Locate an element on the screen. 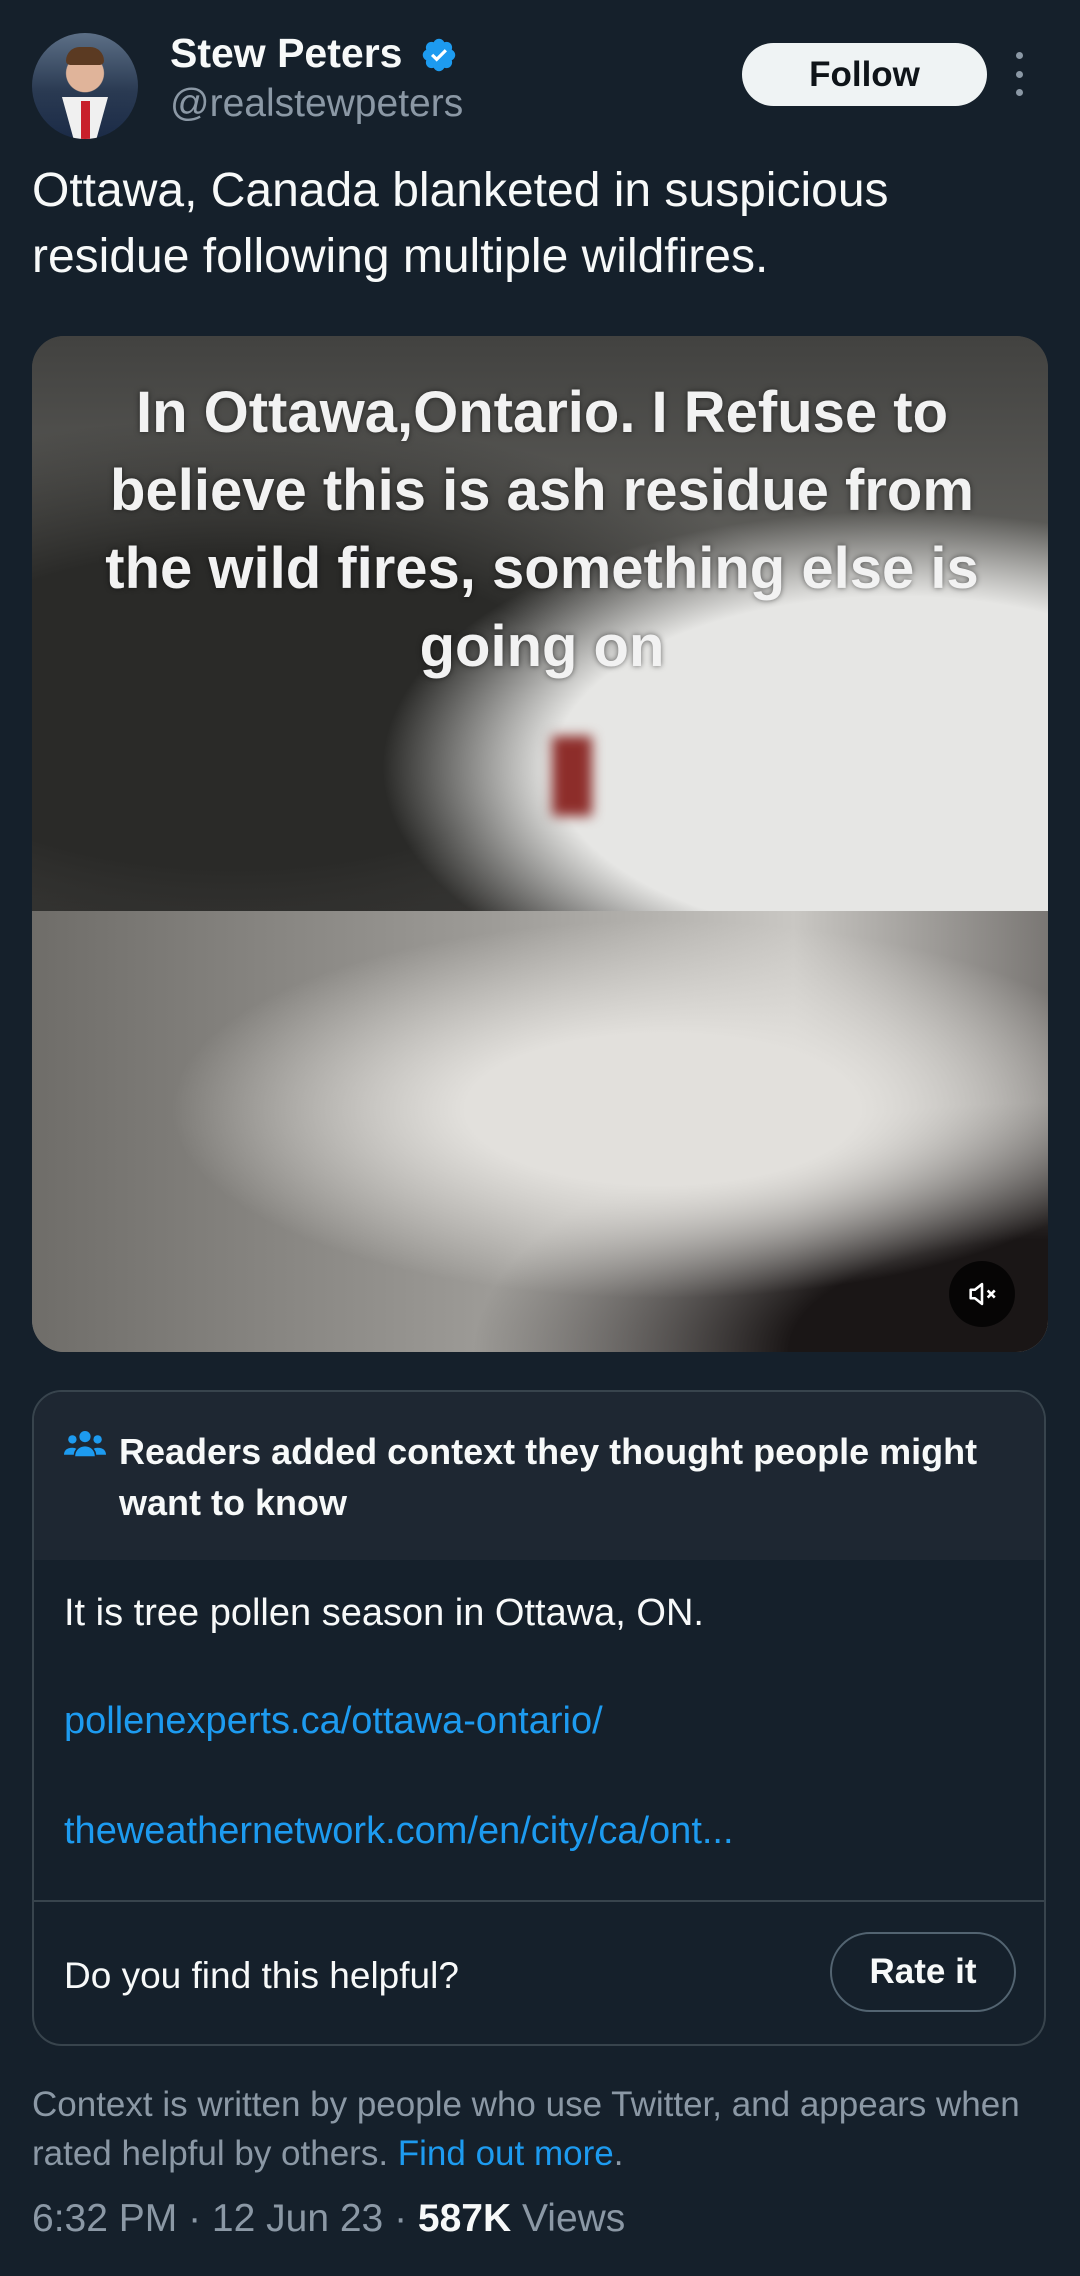 Image resolution: width=1080 pixels, height=2276 pixels. note-link-pollenexperts: pollenexperts.ca/ottawa-ontario/ is located at coordinates (333, 1721).